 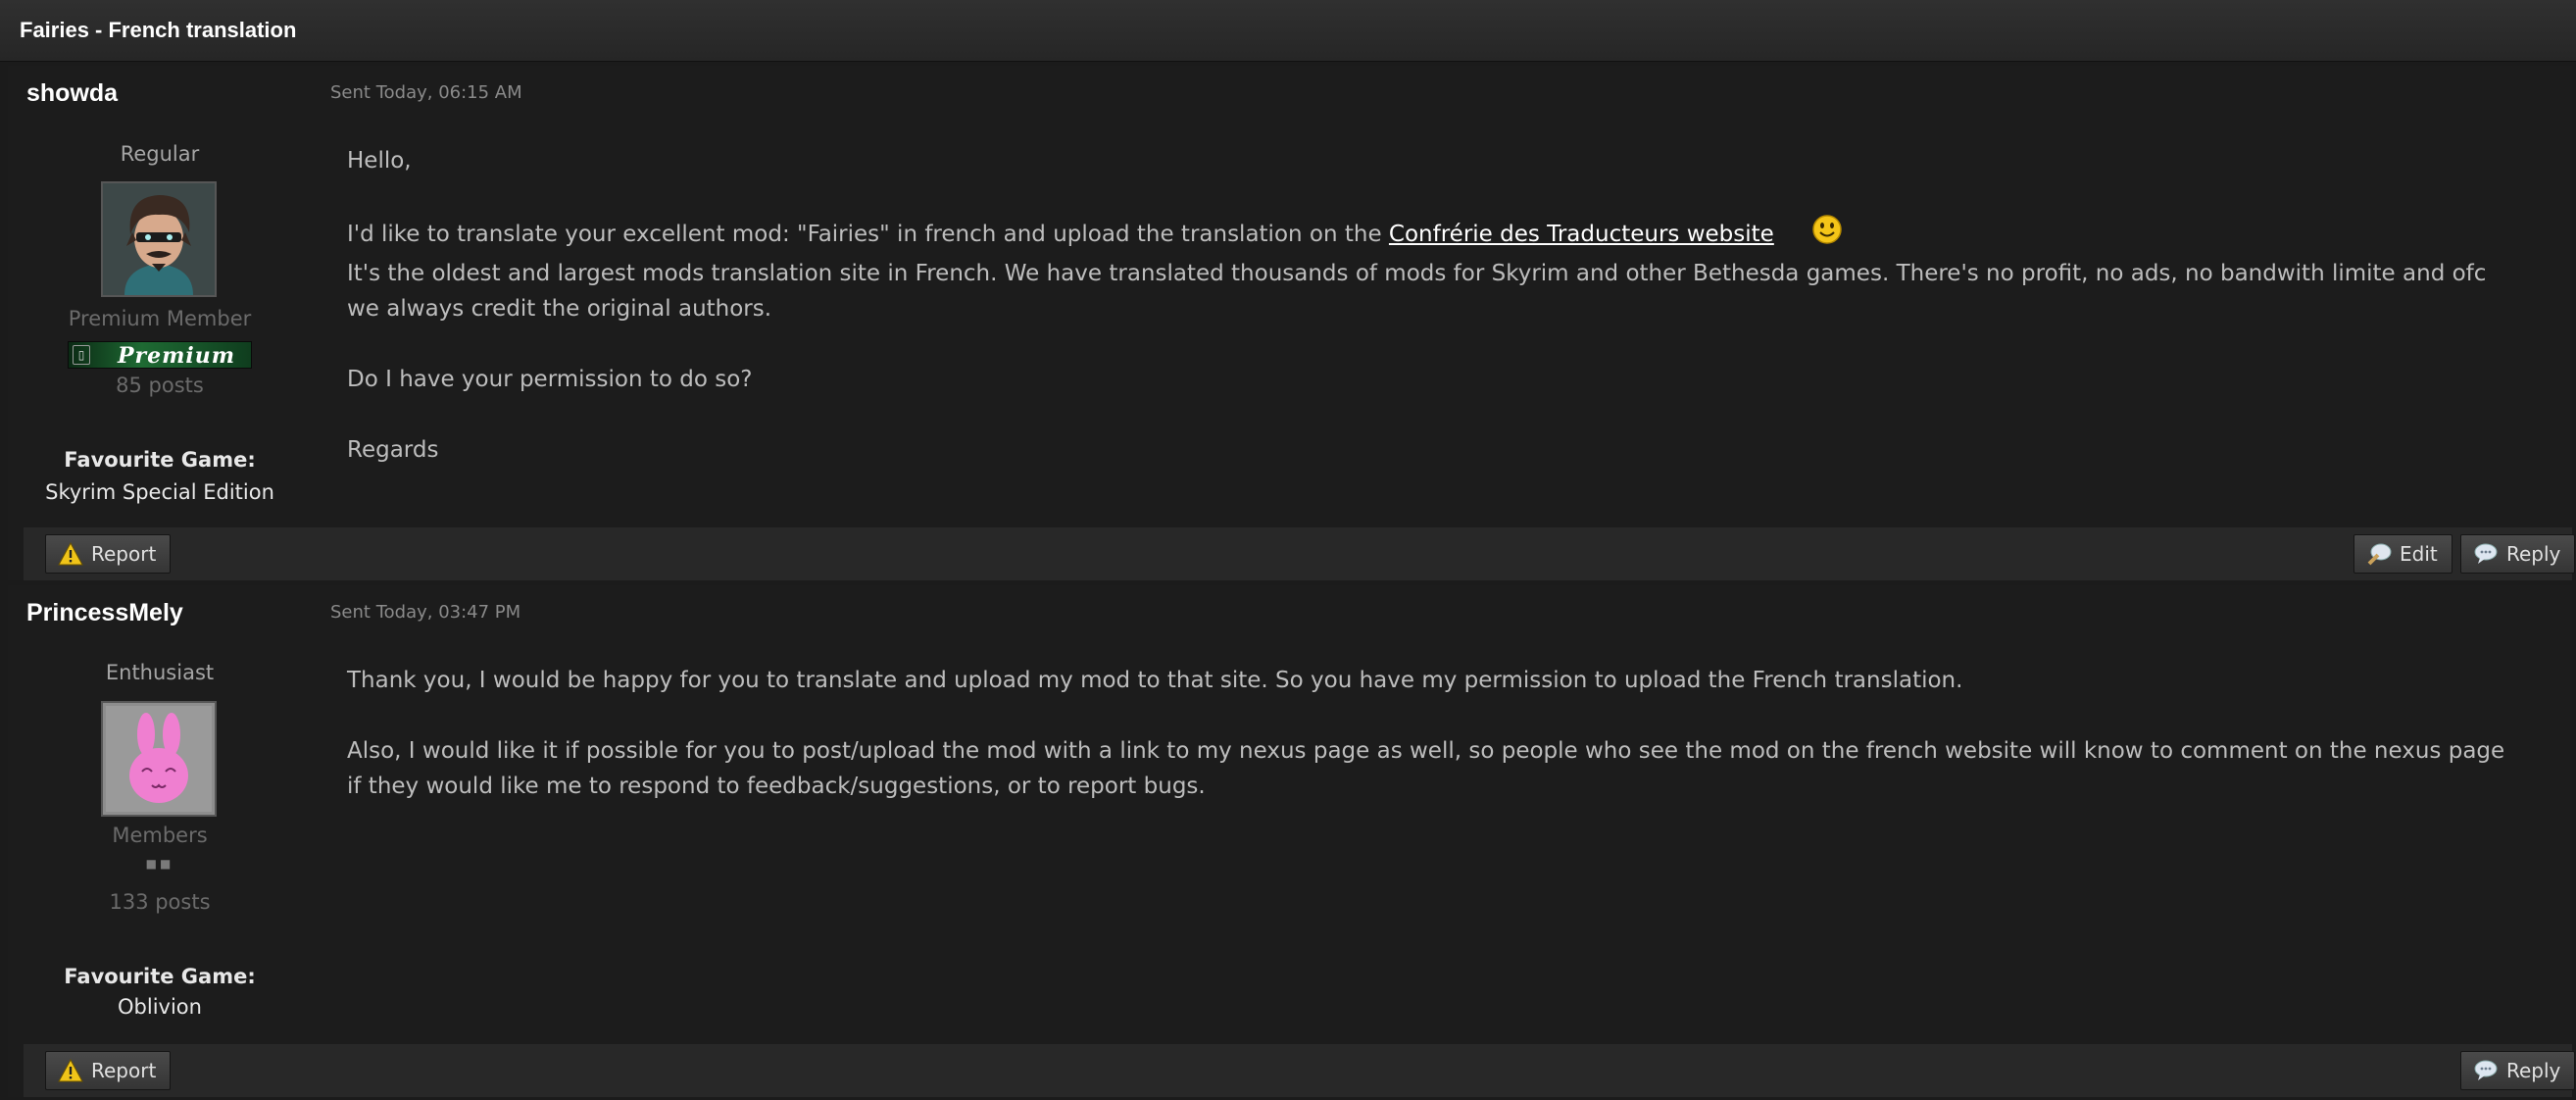 What do you see at coordinates (160, 385) in the screenshot?
I see `post-count: 85 posts` at bounding box center [160, 385].